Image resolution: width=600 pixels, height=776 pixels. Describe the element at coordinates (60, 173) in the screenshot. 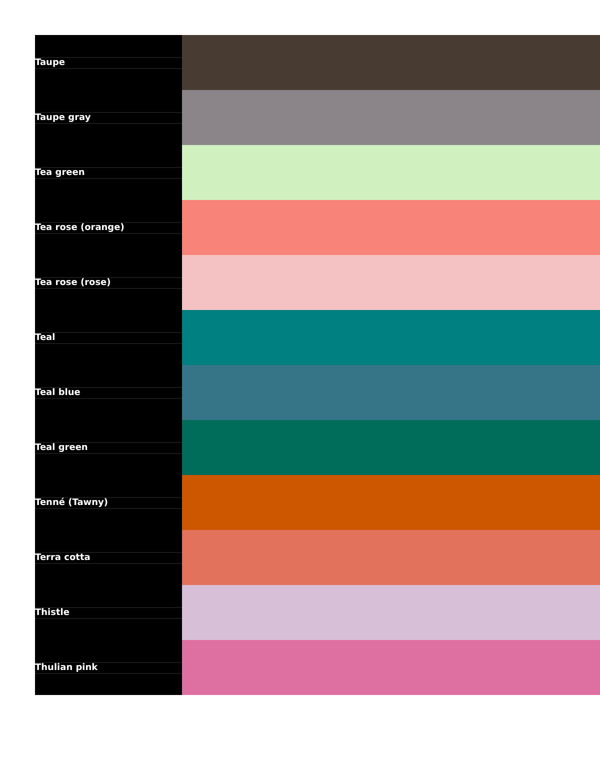

I see `color-name: Tea green` at that location.